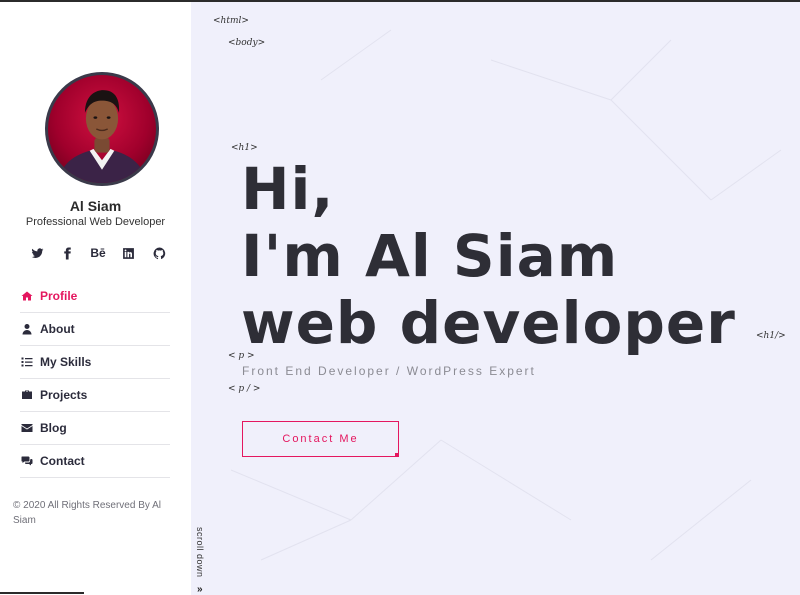 This screenshot has width=800, height=595. I want to click on avatar-portrait, so click(102, 136).